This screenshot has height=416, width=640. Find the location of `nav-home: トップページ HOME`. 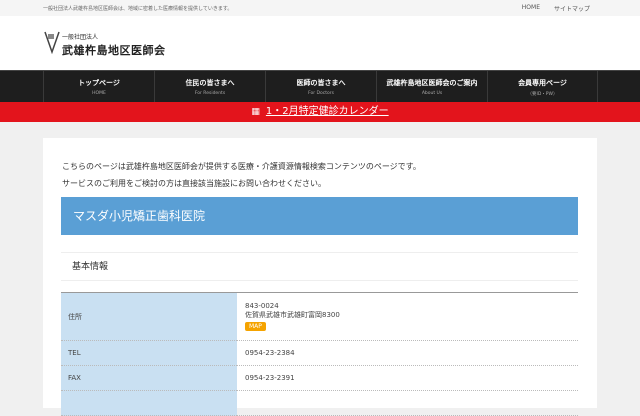

nav-home: トップページ HOME is located at coordinates (98, 86).